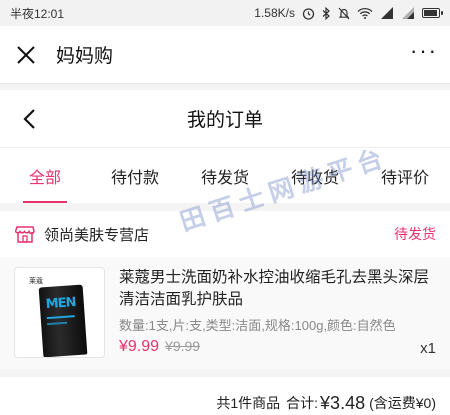 The height and width of the screenshot is (415, 450). What do you see at coordinates (277, 347) in the screenshot?
I see `price-row: ¥9.99 ¥9.99` at bounding box center [277, 347].